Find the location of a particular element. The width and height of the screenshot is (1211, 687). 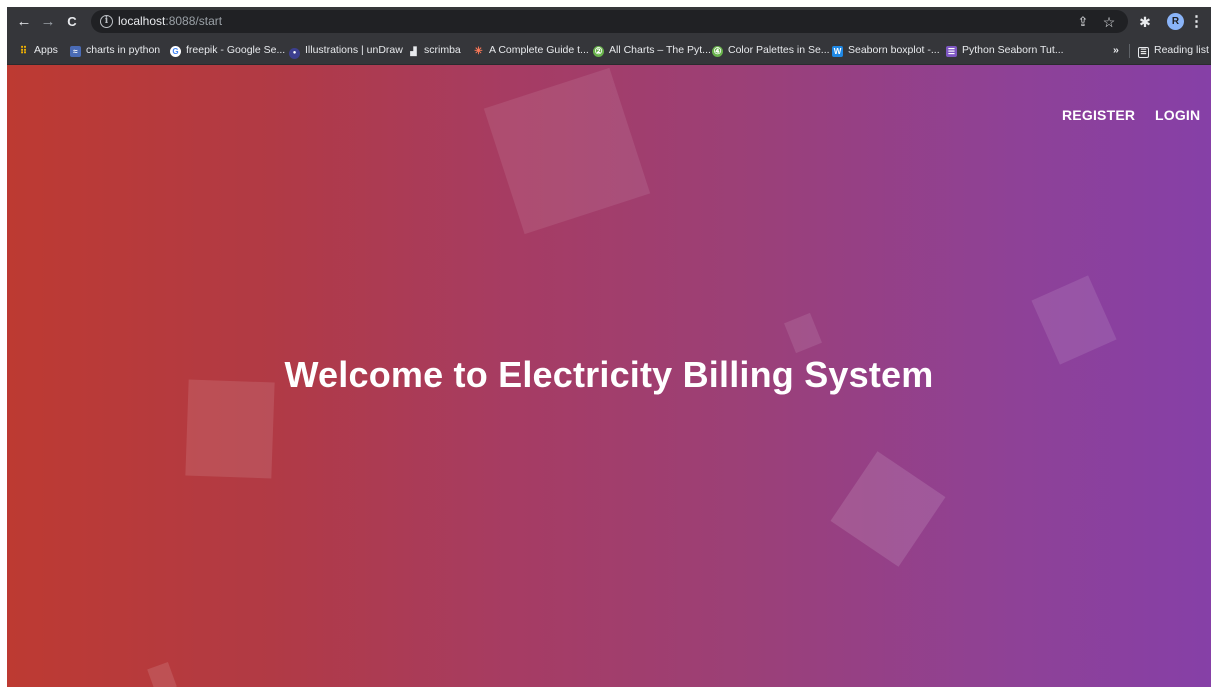

browser-menu-icon: ⋮ is located at coordinates (1196, 22).